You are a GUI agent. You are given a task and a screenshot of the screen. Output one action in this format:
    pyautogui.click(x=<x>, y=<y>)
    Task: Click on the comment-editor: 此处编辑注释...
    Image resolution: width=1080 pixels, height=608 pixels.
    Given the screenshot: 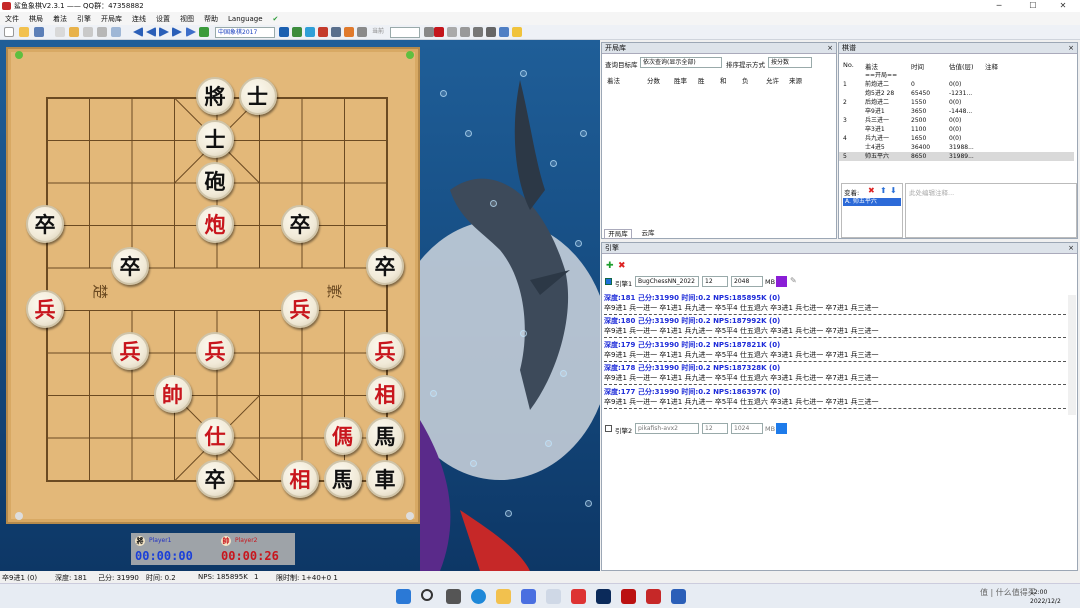 What is the action you would take?
    pyautogui.click(x=991, y=210)
    